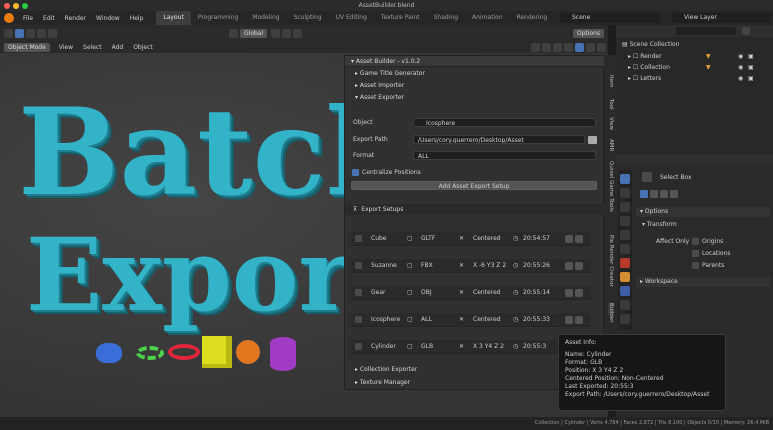 The height and width of the screenshot is (430, 773). Describe the element at coordinates (248, 352) in the screenshot. I see `icosphere-object` at that location.